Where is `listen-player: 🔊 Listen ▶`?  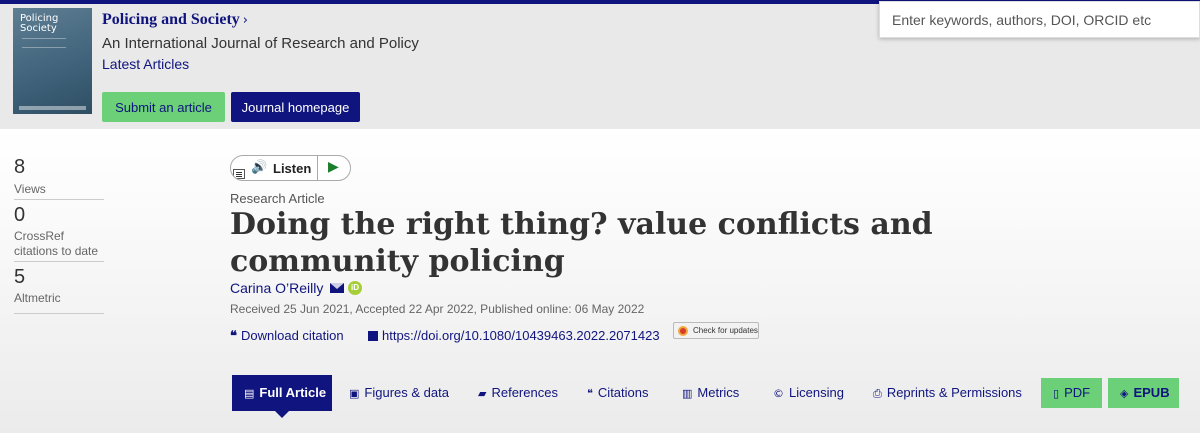
listen-player: 🔊 Listen ▶ is located at coordinates (290, 168).